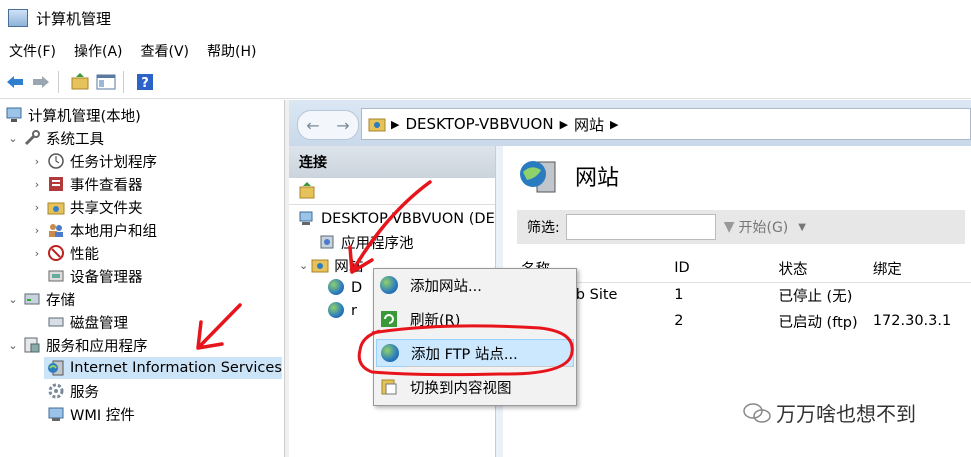  I want to click on address-bar-area: ← → ▶ DESKTOP-VBBVUON ▶ 网站 ▶, so click(630, 123).